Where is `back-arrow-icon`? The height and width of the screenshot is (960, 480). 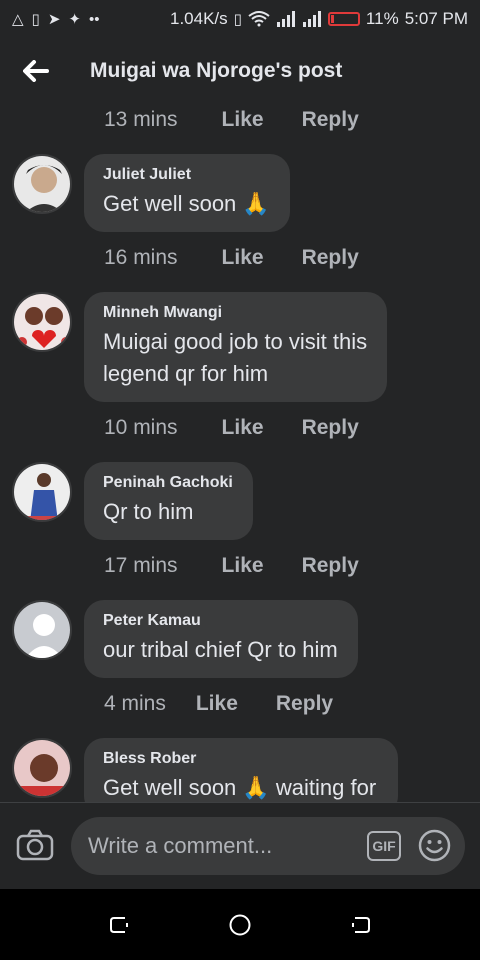
back-arrow-icon is located at coordinates (36, 71).